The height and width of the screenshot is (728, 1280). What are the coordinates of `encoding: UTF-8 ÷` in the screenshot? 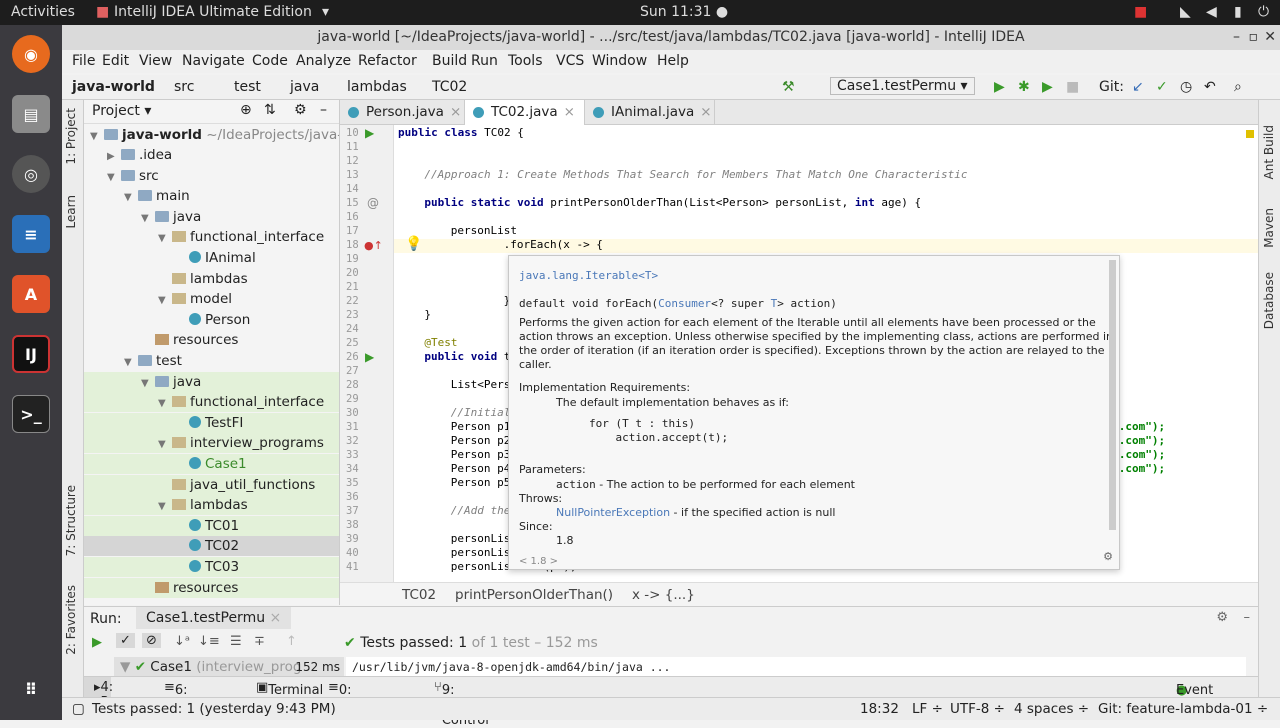 It's located at (977, 709).